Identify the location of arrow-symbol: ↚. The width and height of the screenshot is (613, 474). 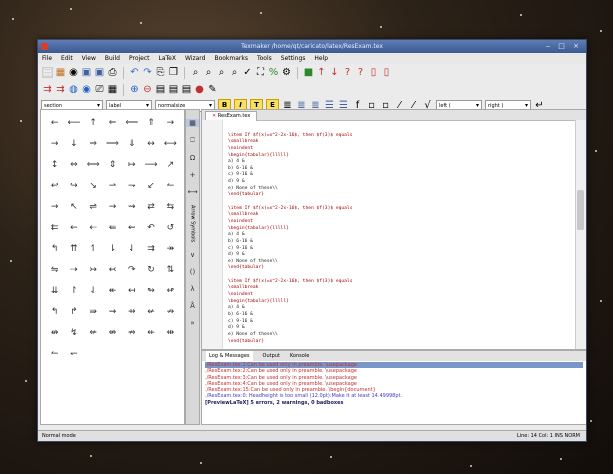
(150, 312).